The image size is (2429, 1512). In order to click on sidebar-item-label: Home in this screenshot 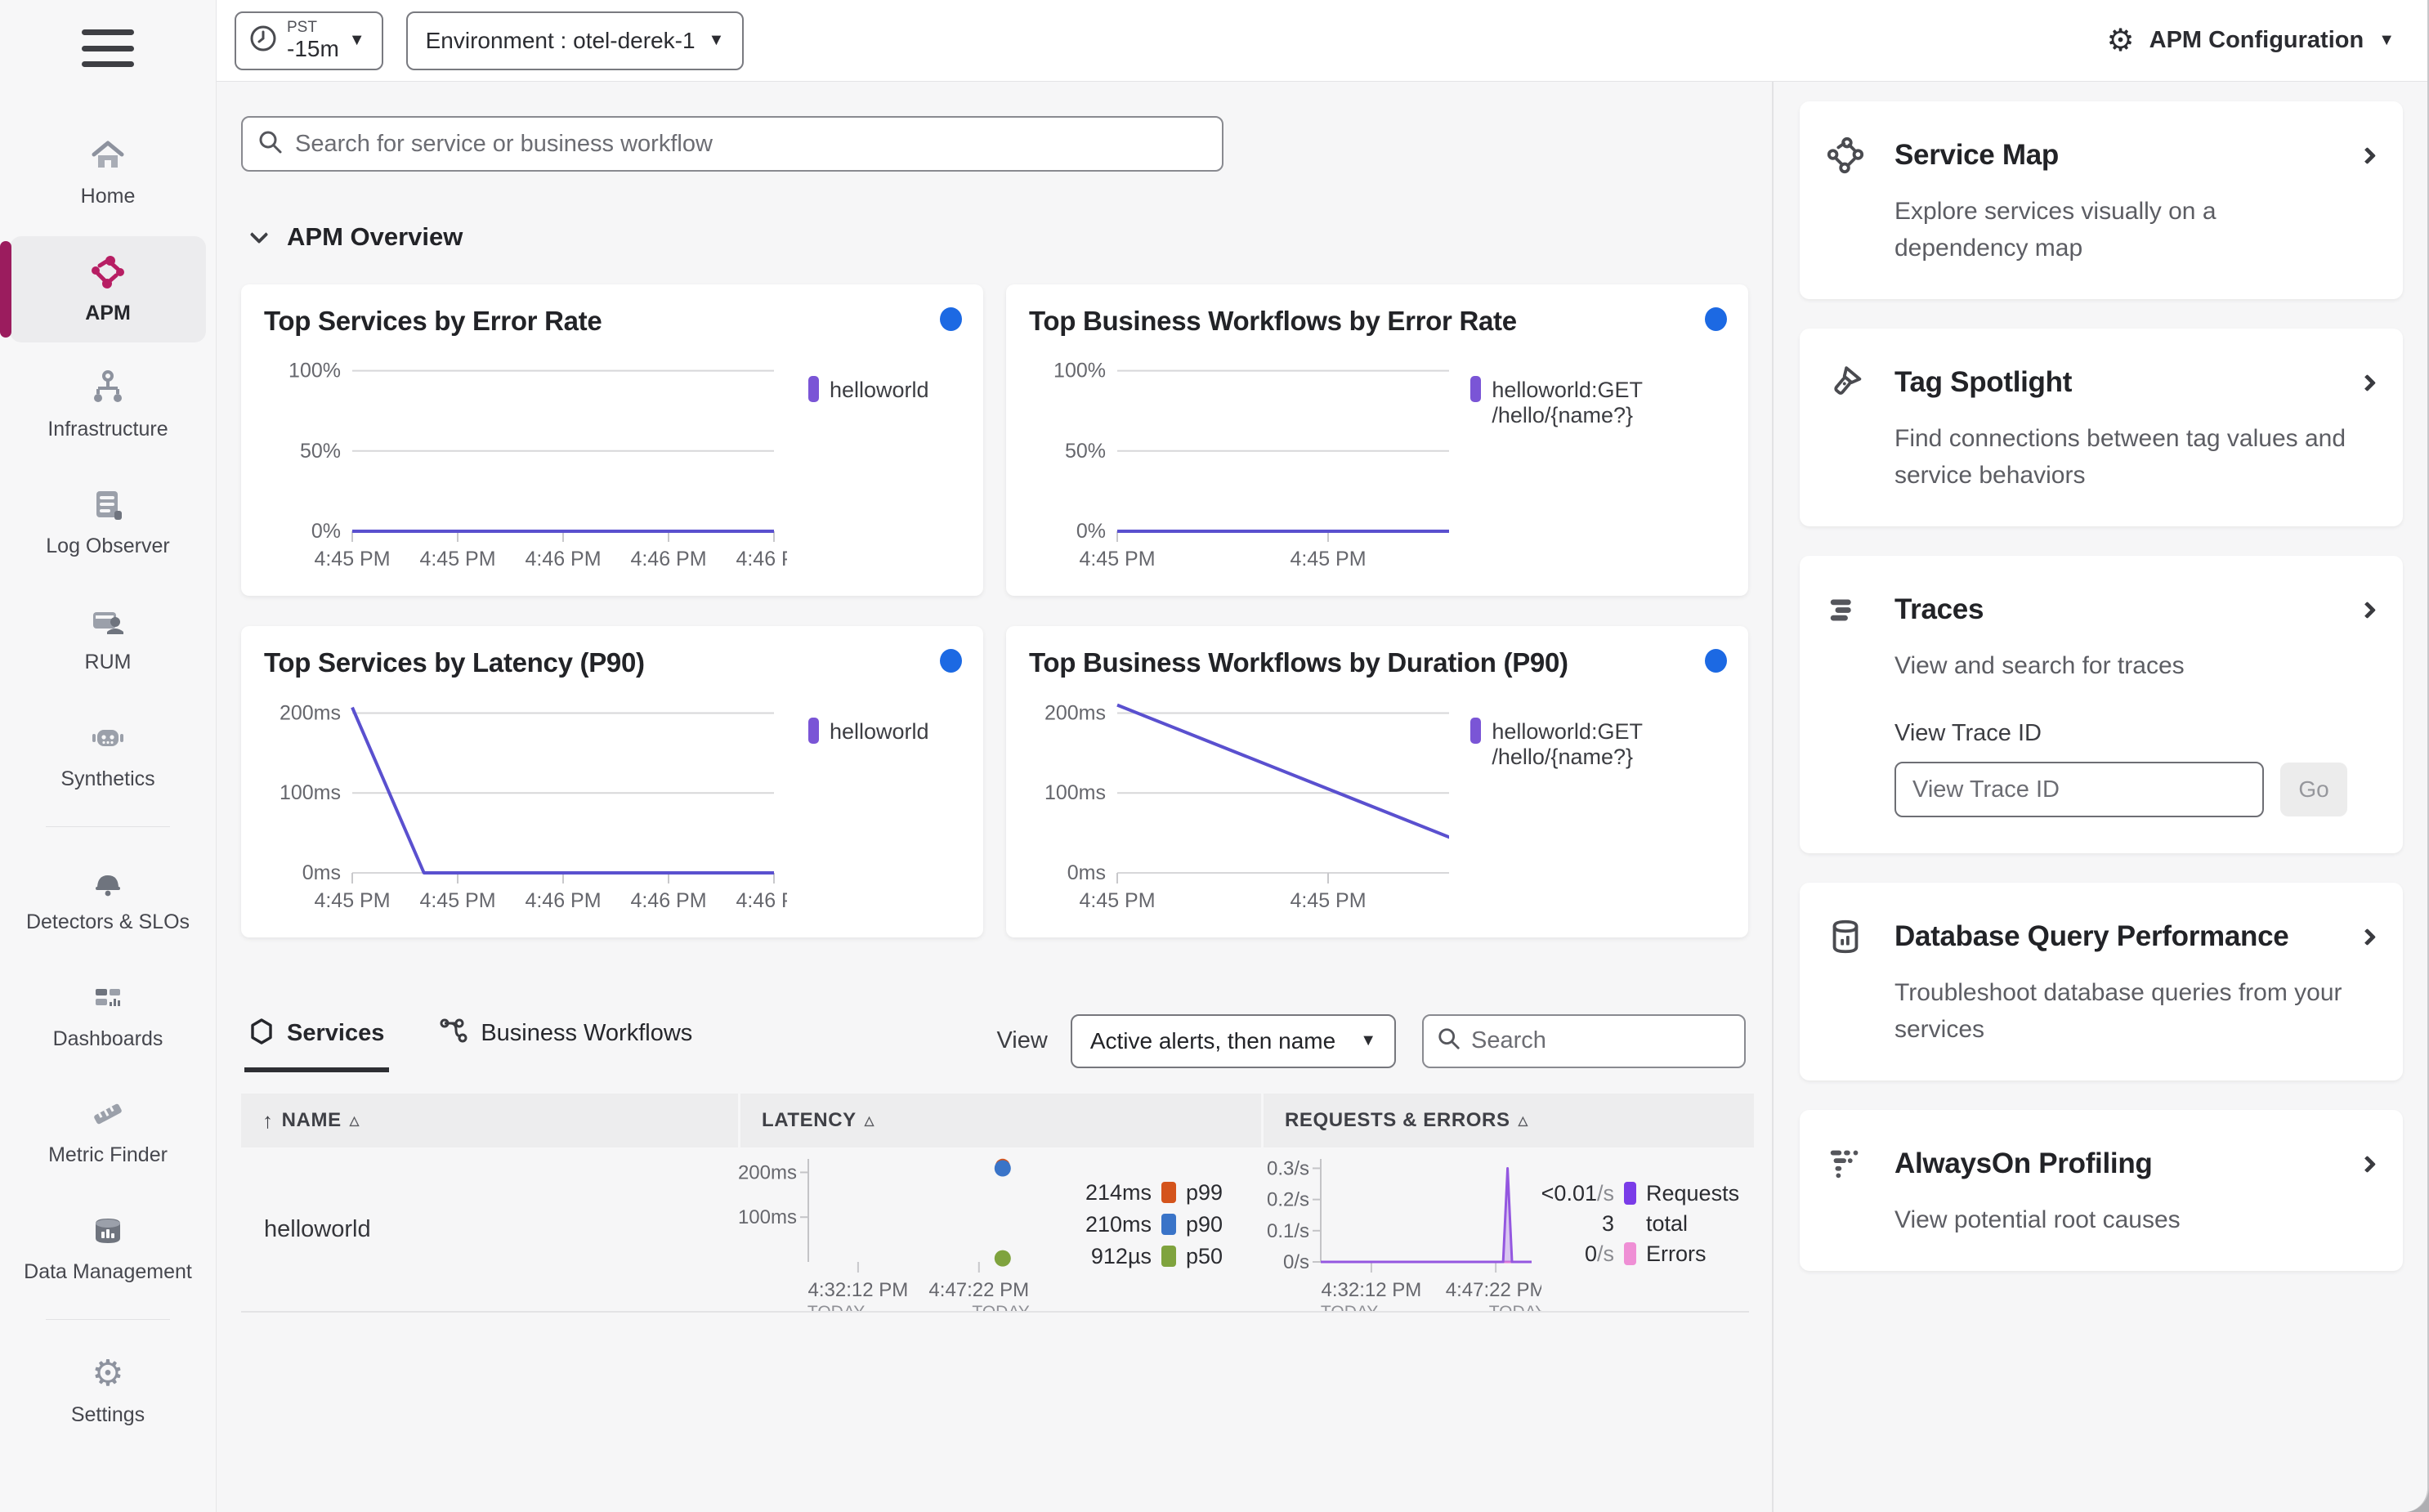, I will do `click(108, 196)`.